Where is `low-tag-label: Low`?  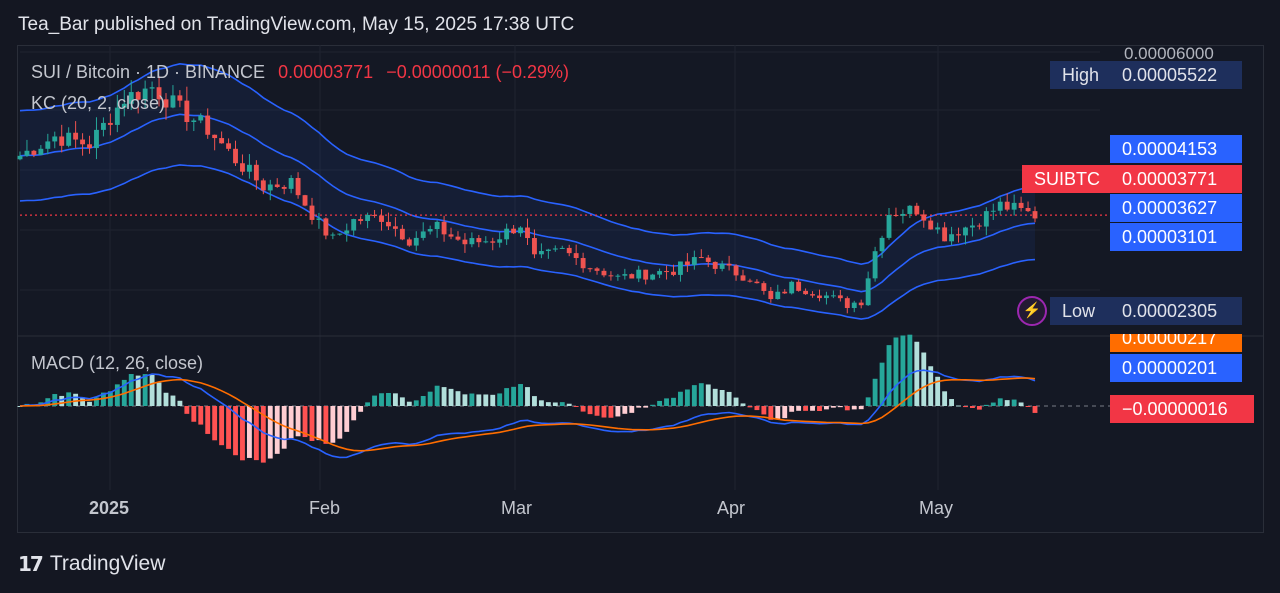
low-tag-label: Low is located at coordinates (1080, 311).